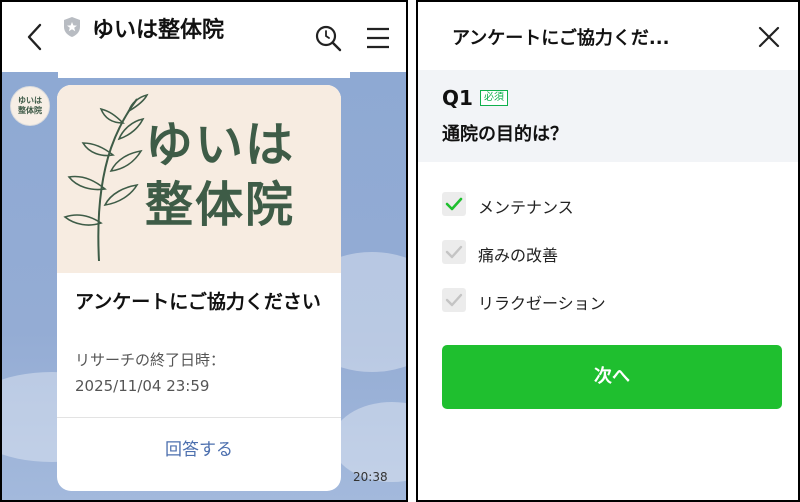 Image resolution: width=800 pixels, height=502 pixels. Describe the element at coordinates (240, 175) in the screenshot. I see `hero-logo-text: ゆいは 整体院` at that location.